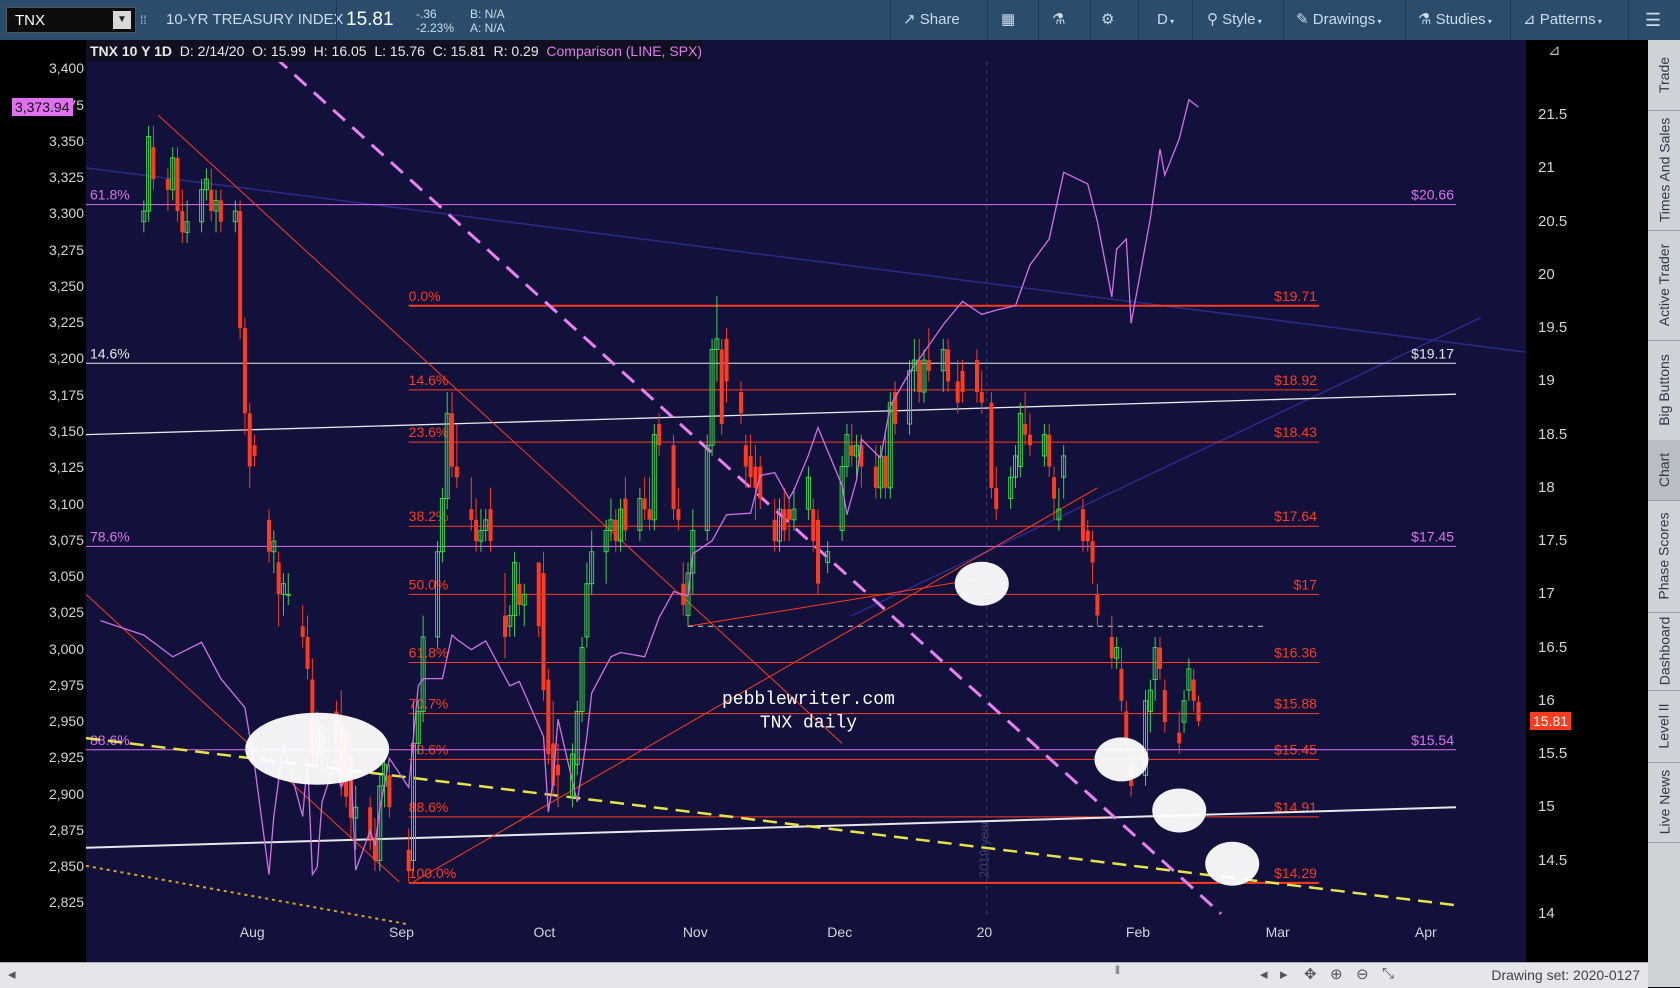 The width and height of the screenshot is (1680, 988). I want to click on style-button: ⚲ Style ▾, so click(1234, 20).